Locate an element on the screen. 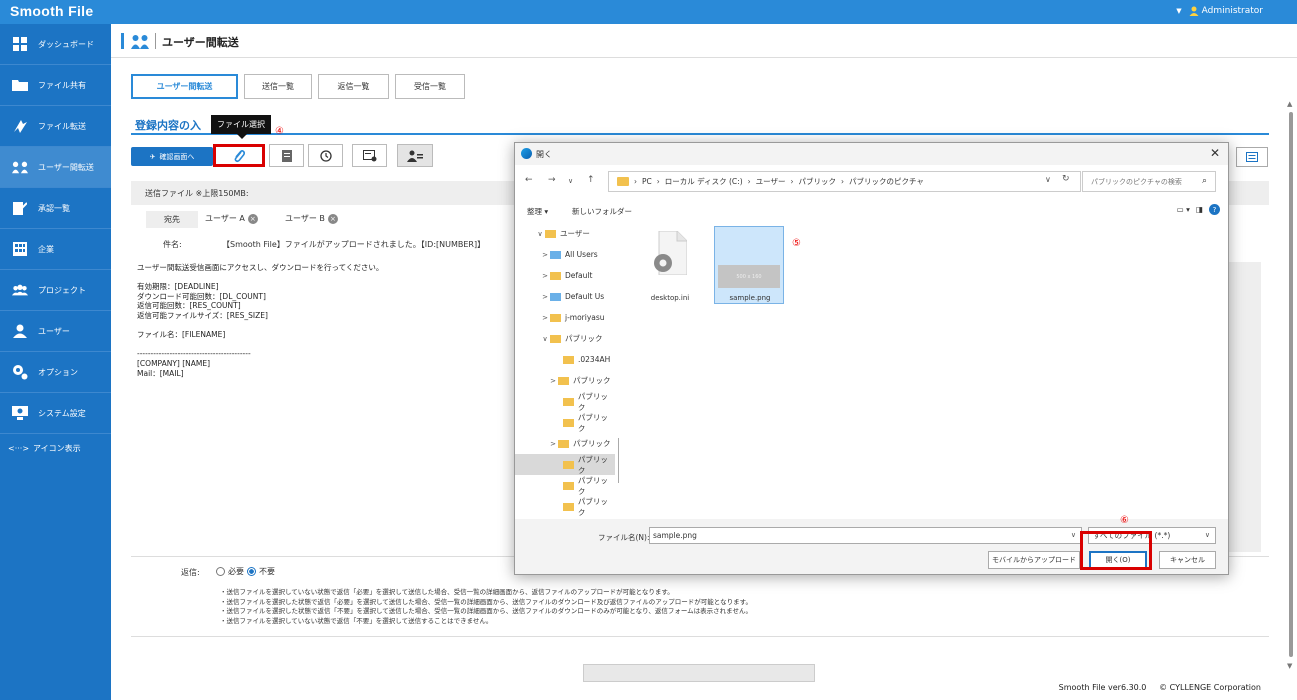  tree-item: ∨ パブリック is located at coordinates (565, 338).